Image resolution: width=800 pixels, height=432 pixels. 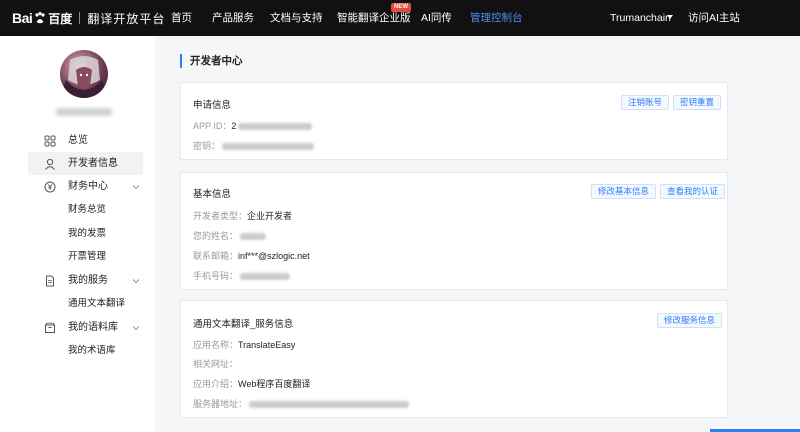 I want to click on phone-redacted, so click(x=265, y=277).